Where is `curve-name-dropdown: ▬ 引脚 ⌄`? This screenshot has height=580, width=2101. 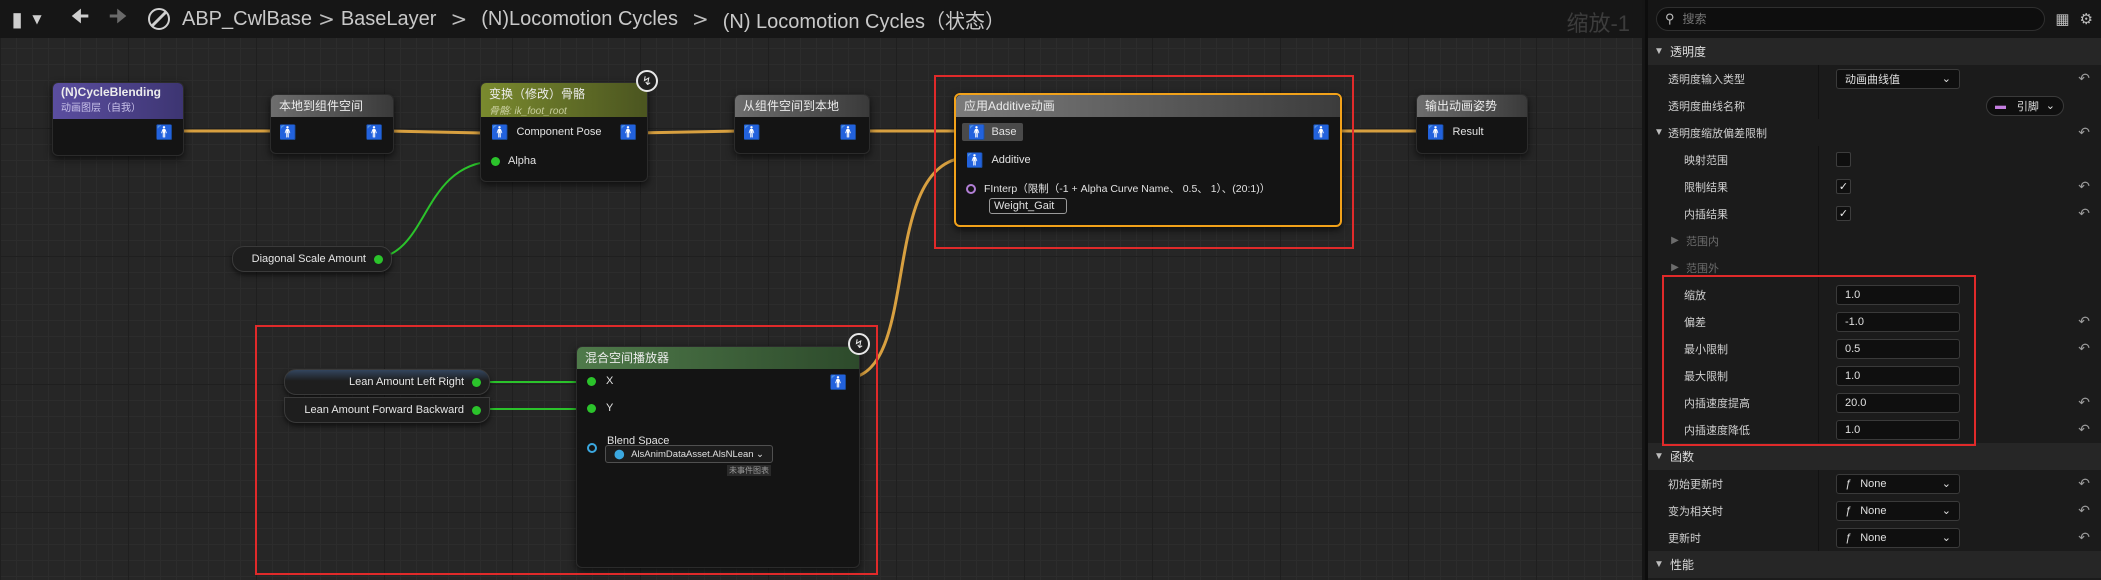
curve-name-dropdown: ▬ 引脚 ⌄ is located at coordinates (2025, 105).